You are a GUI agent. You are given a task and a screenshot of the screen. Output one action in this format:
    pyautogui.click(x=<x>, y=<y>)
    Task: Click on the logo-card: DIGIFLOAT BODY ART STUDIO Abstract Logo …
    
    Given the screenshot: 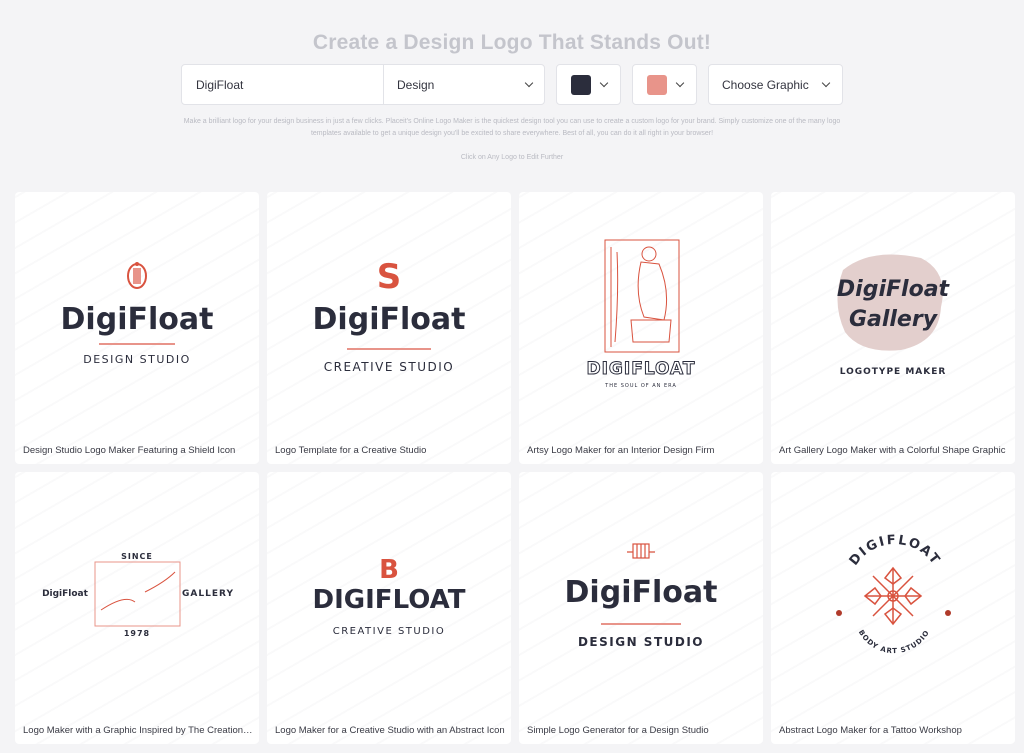 What is the action you would take?
    pyautogui.click(x=893, y=608)
    